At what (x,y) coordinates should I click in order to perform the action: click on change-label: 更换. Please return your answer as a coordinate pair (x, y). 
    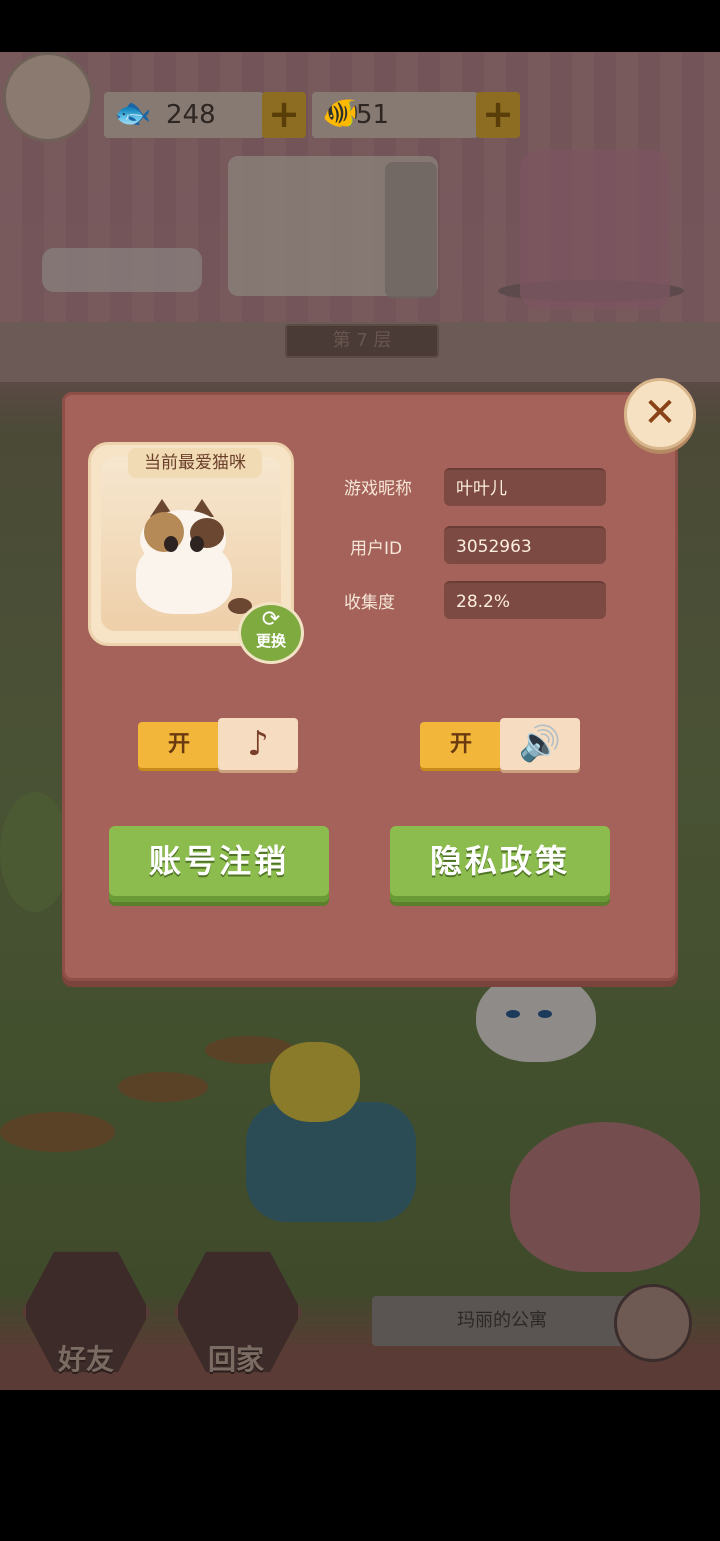
    Looking at the image, I should click on (270, 641).